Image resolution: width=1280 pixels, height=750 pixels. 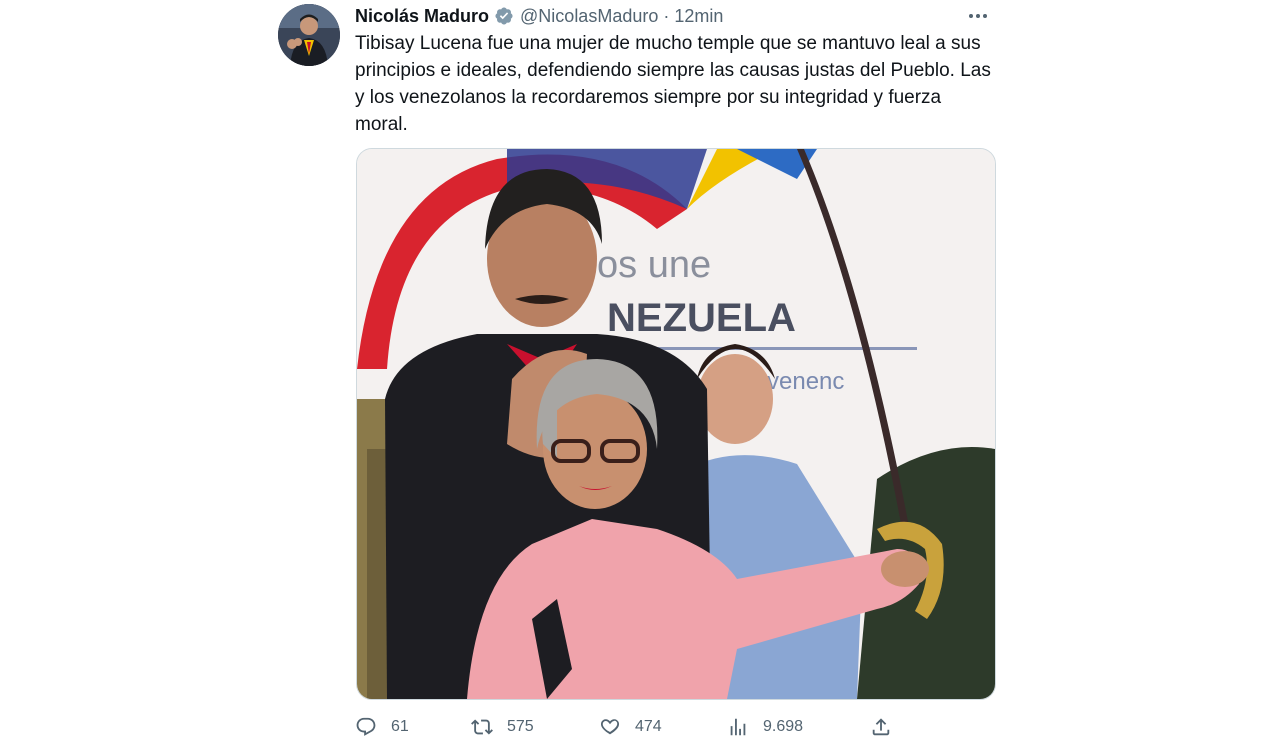 I want to click on like-count: 474, so click(x=648, y=726).